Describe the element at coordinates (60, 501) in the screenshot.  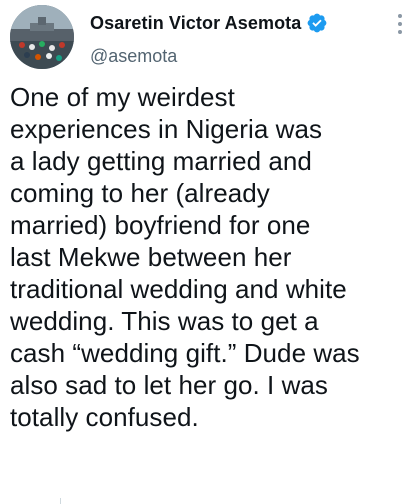
I see `thread-divider` at that location.